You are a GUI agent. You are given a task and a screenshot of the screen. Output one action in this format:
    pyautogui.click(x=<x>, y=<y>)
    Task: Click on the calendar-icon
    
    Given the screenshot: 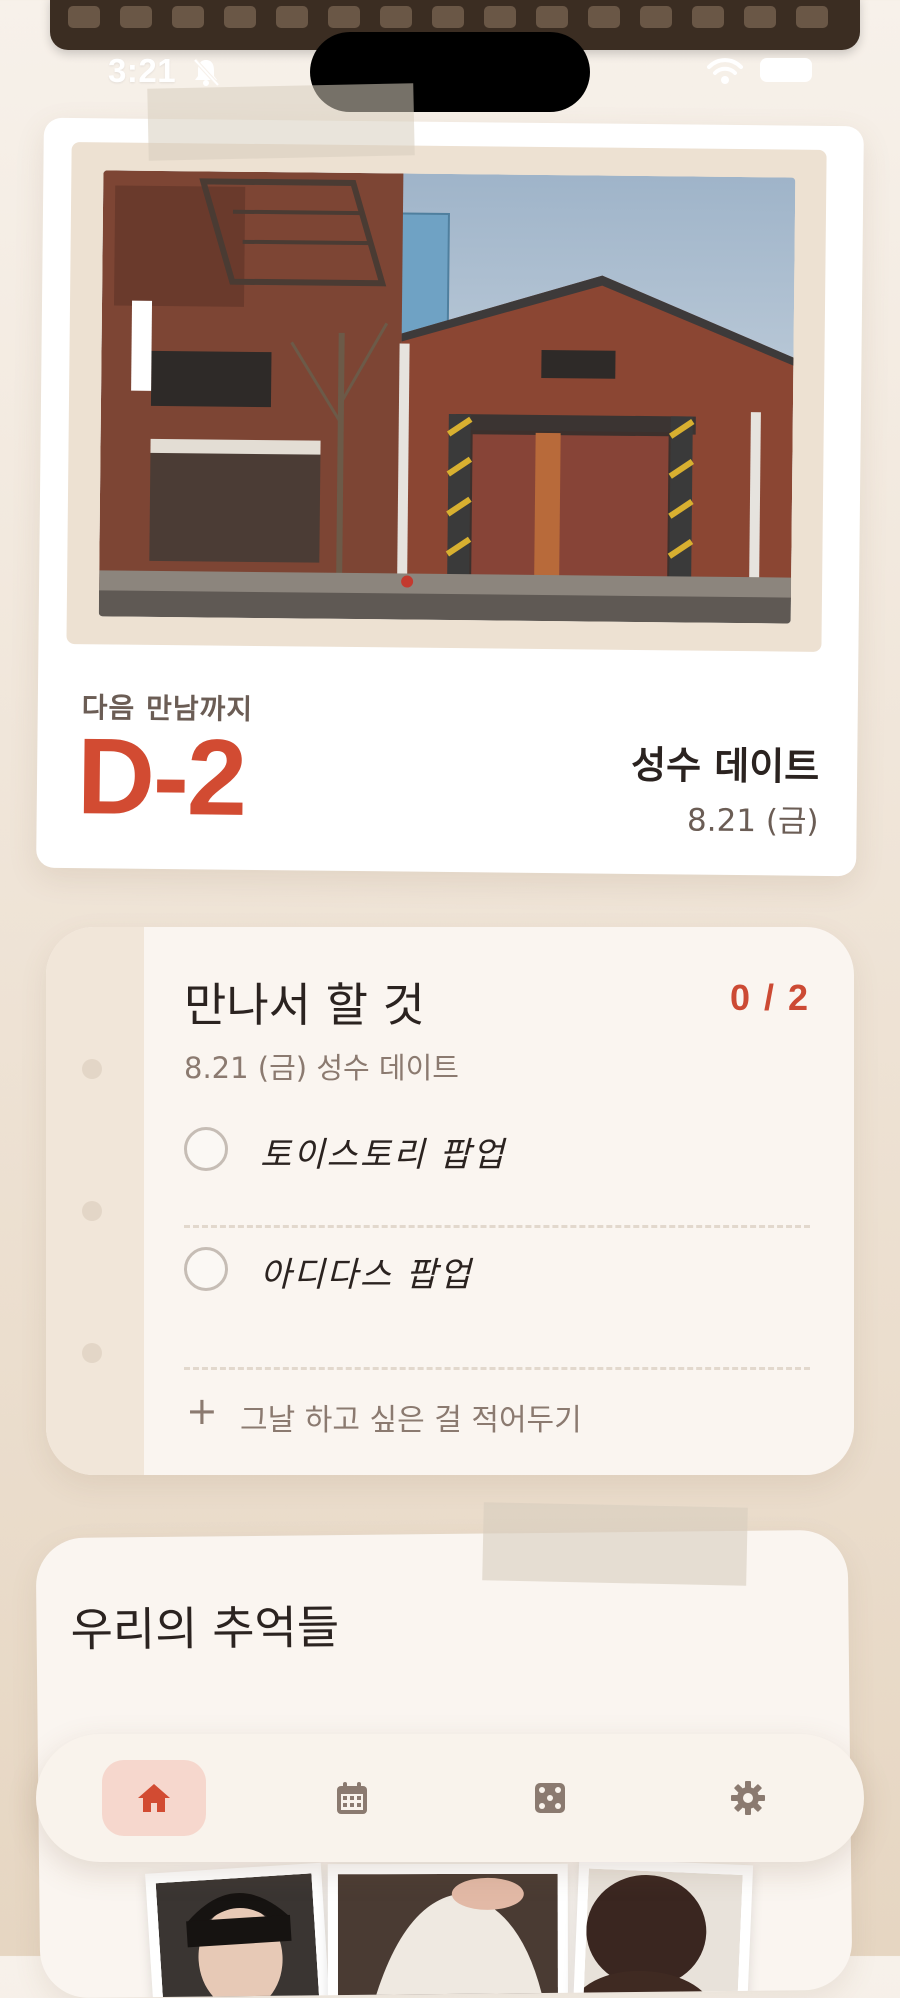 What is the action you would take?
    pyautogui.click(x=352, y=1798)
    